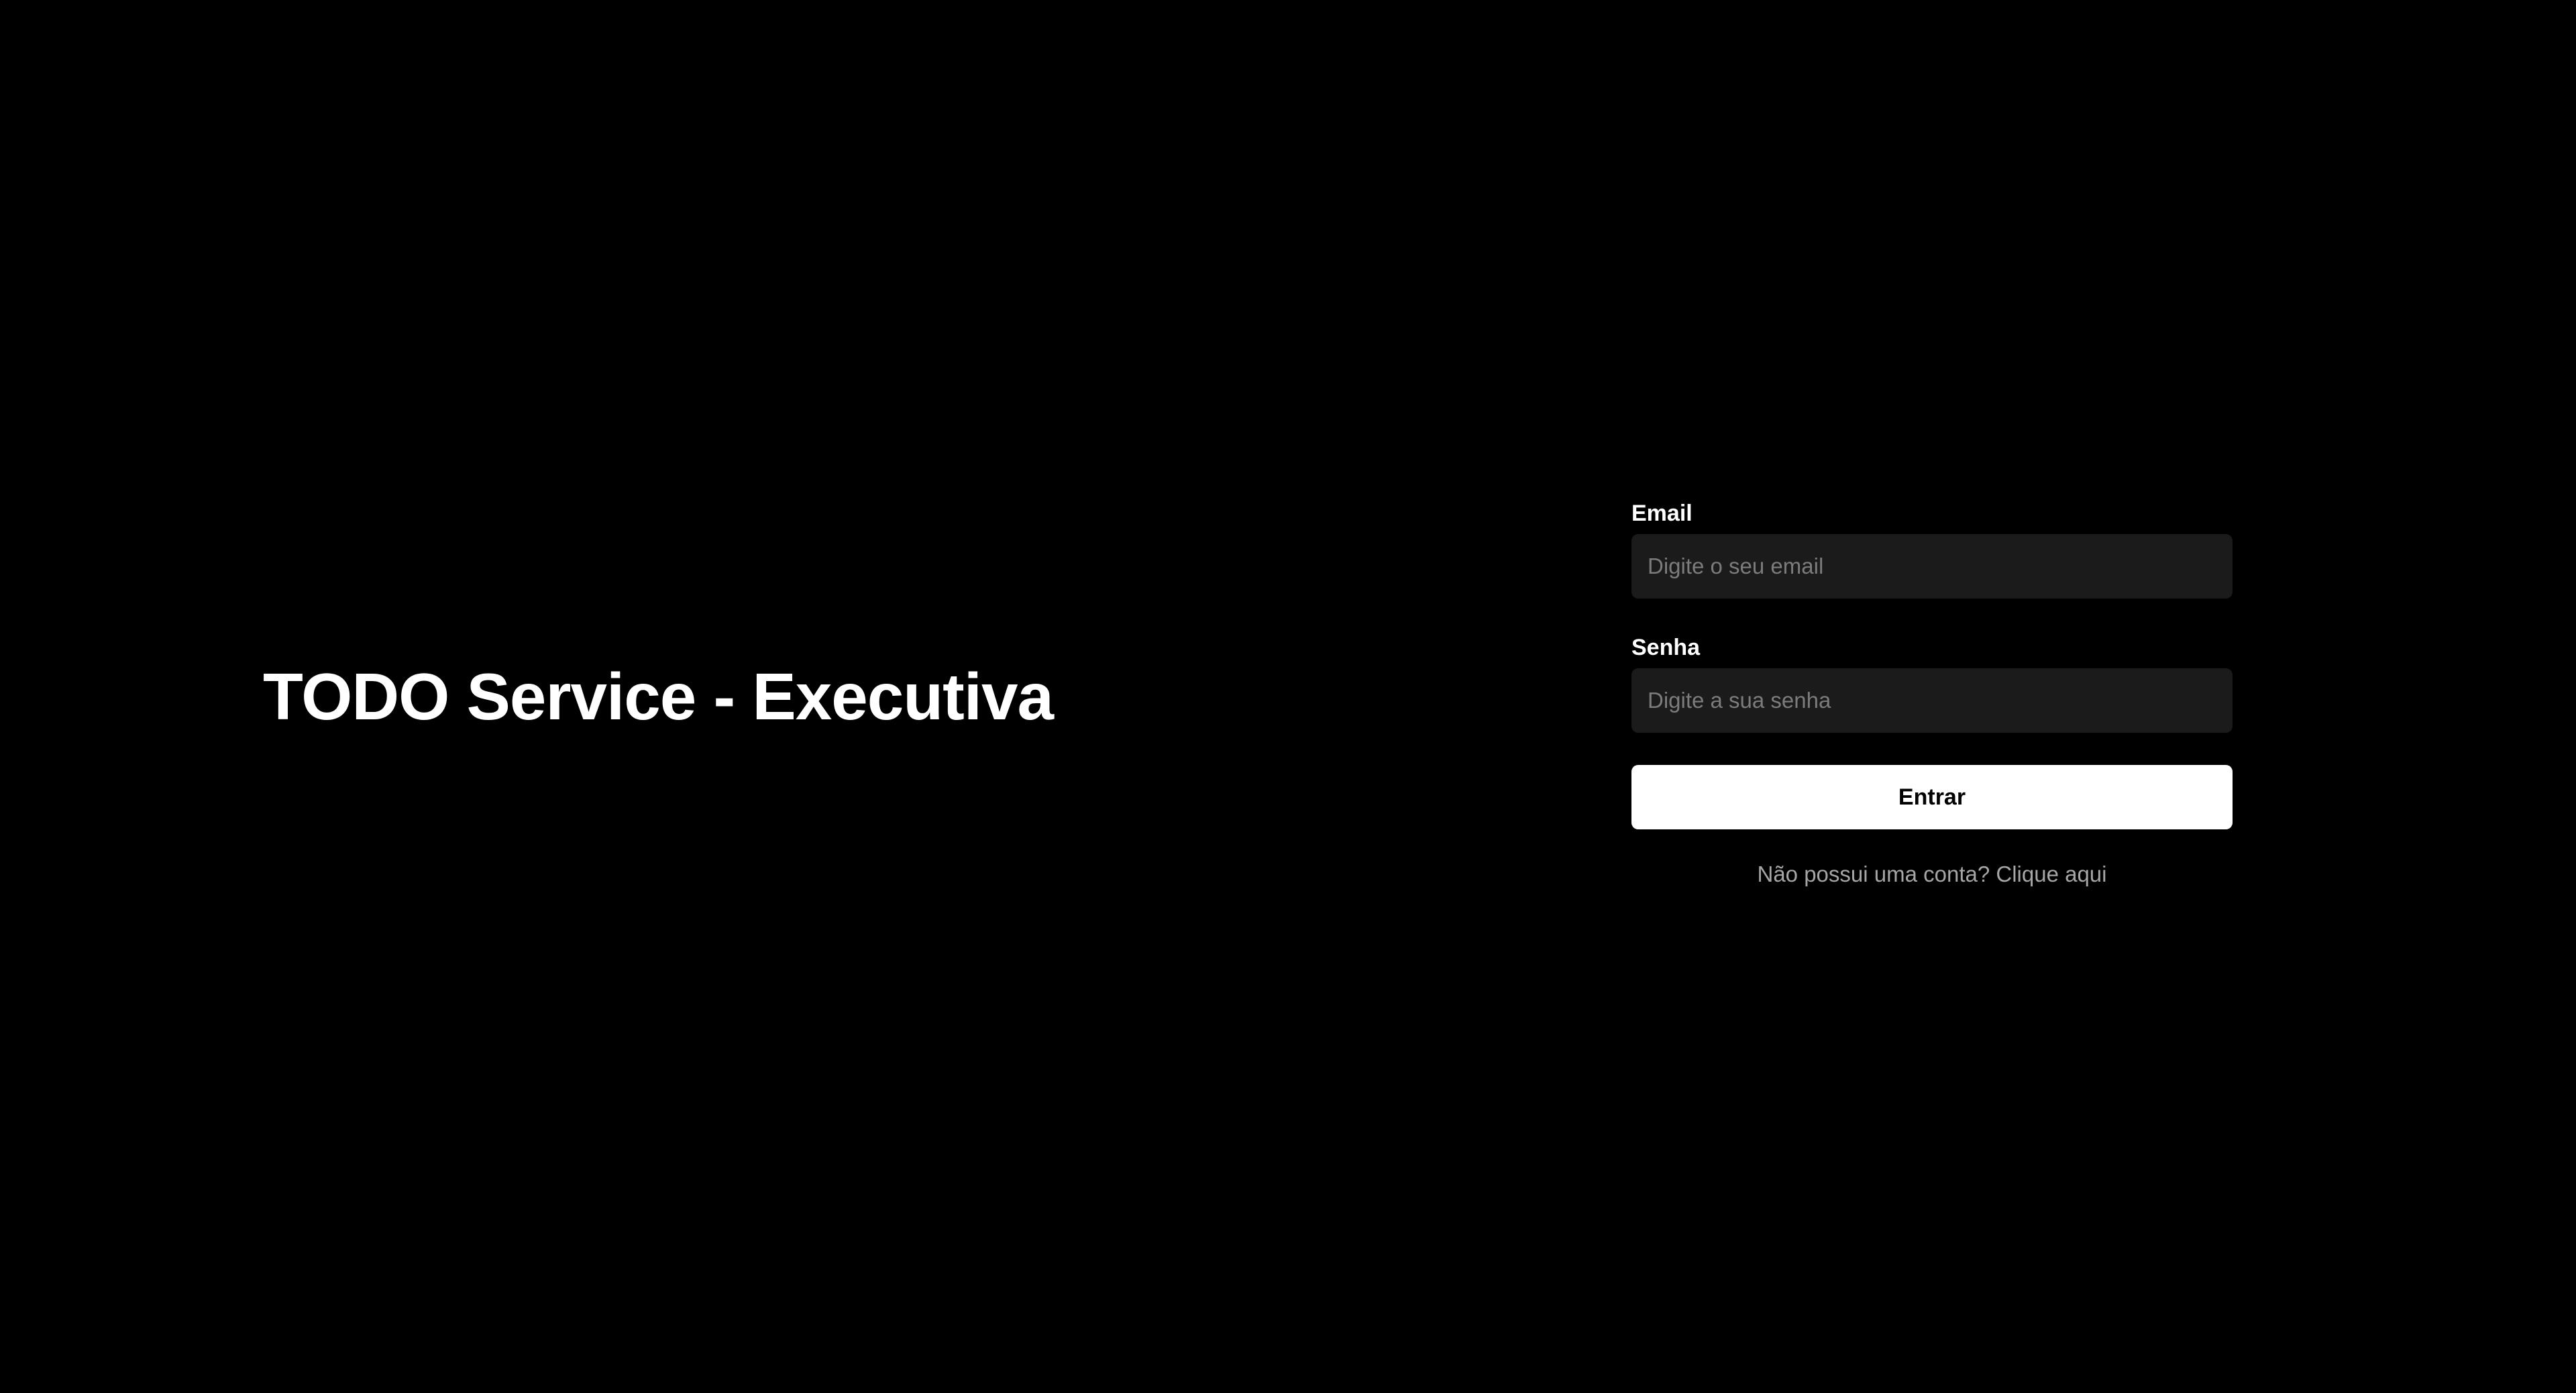 Image resolution: width=2576 pixels, height=1393 pixels. Describe the element at coordinates (1932, 874) in the screenshot. I see `signup-link: Não possui uma conta? Clique aqui` at that location.